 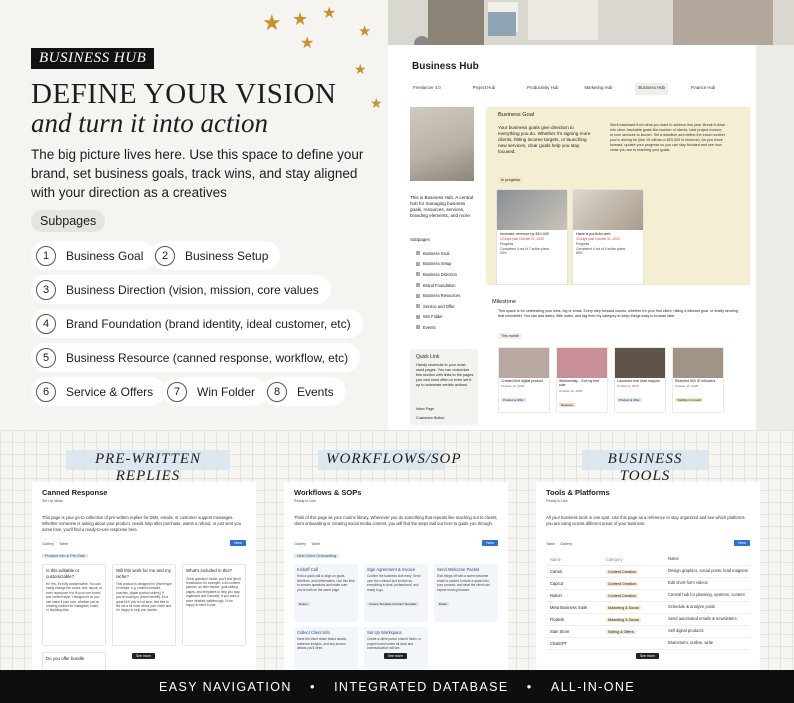 I want to click on table-row: ChatGPT Brainstorm, outline, write, so click(x=648, y=644).